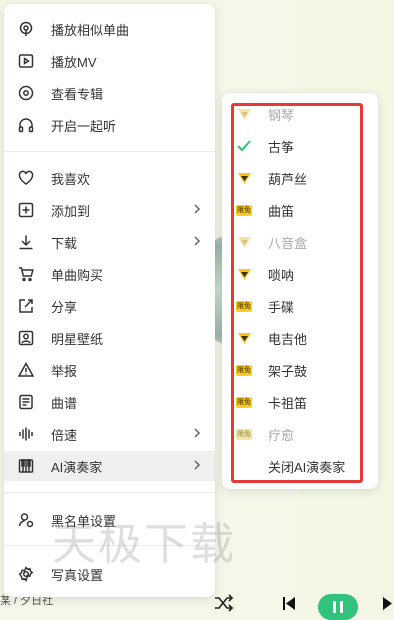  What do you see at coordinates (26, 574) in the screenshot?
I see `settings-icon` at bounding box center [26, 574].